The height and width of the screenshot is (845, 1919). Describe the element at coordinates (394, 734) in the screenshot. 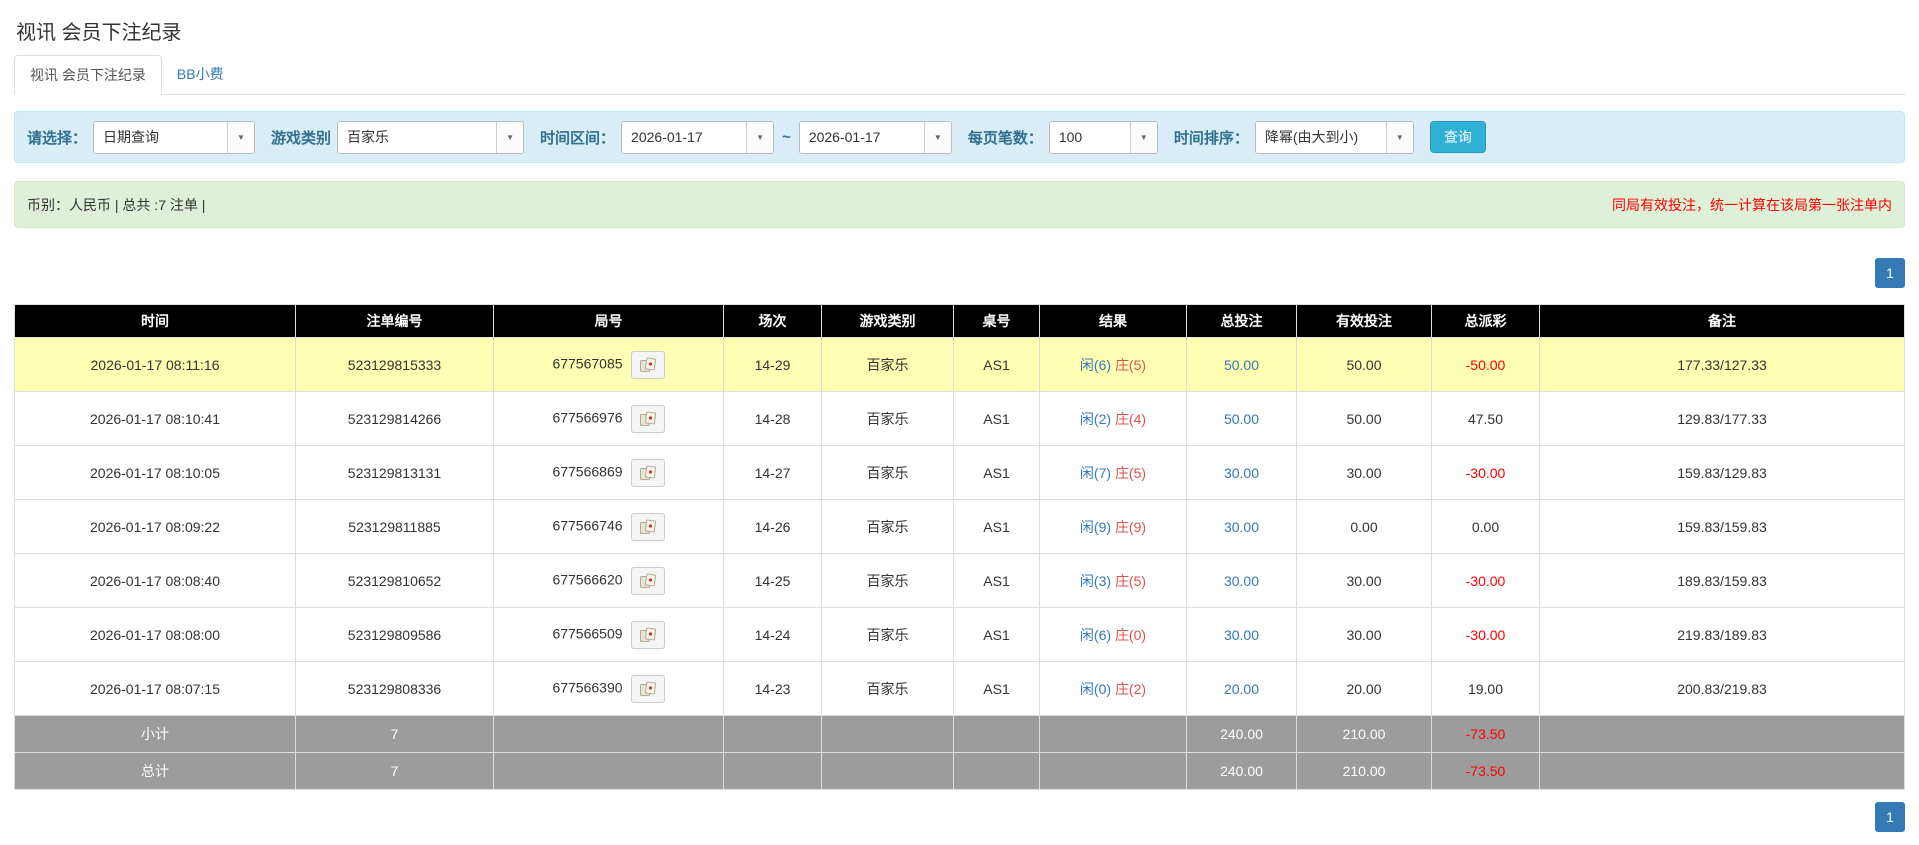

I see `subtotal-count: 7` at that location.